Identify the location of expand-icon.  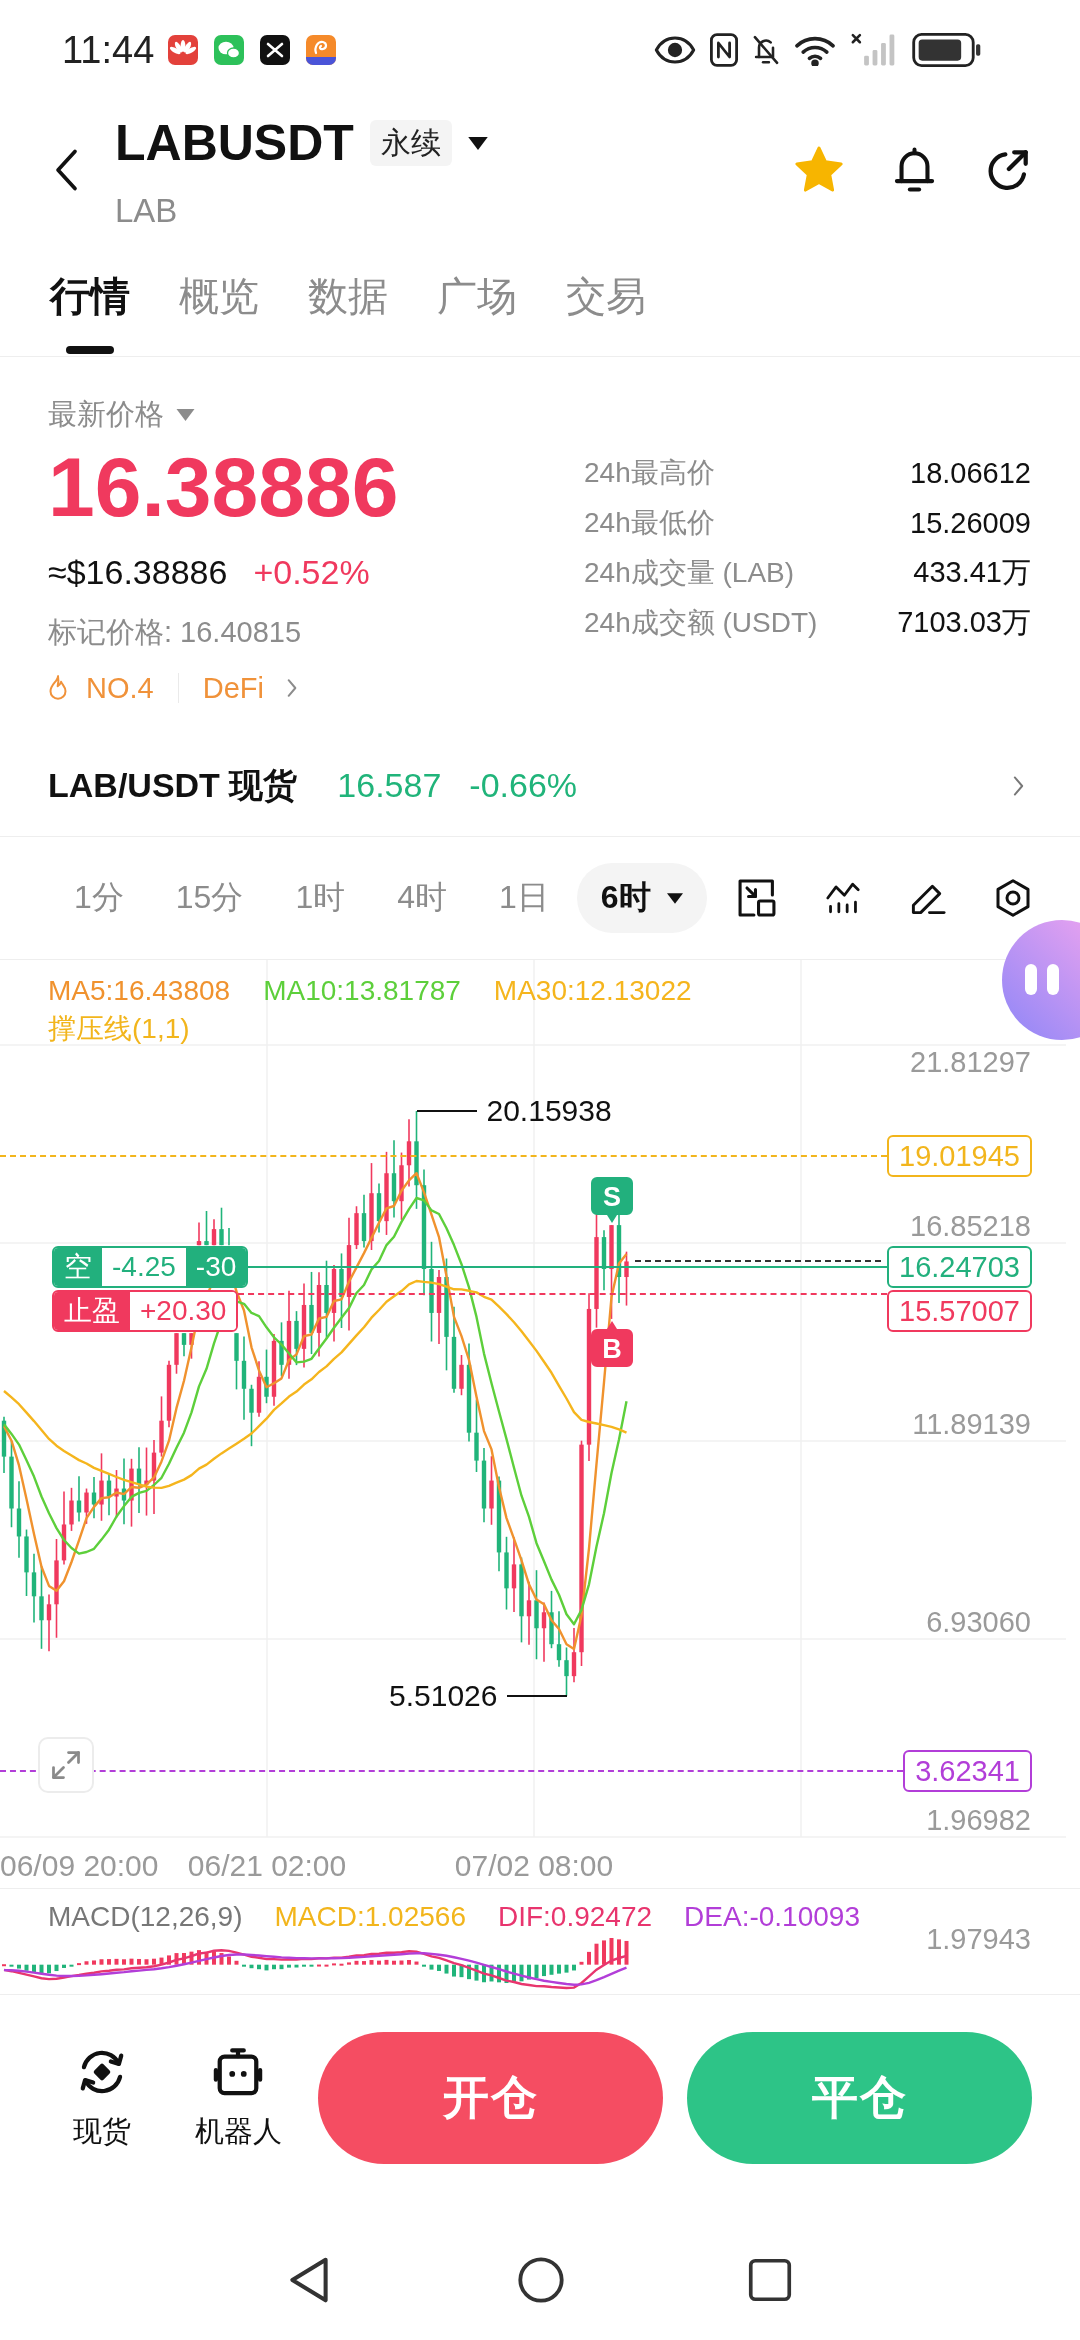
(66, 1765).